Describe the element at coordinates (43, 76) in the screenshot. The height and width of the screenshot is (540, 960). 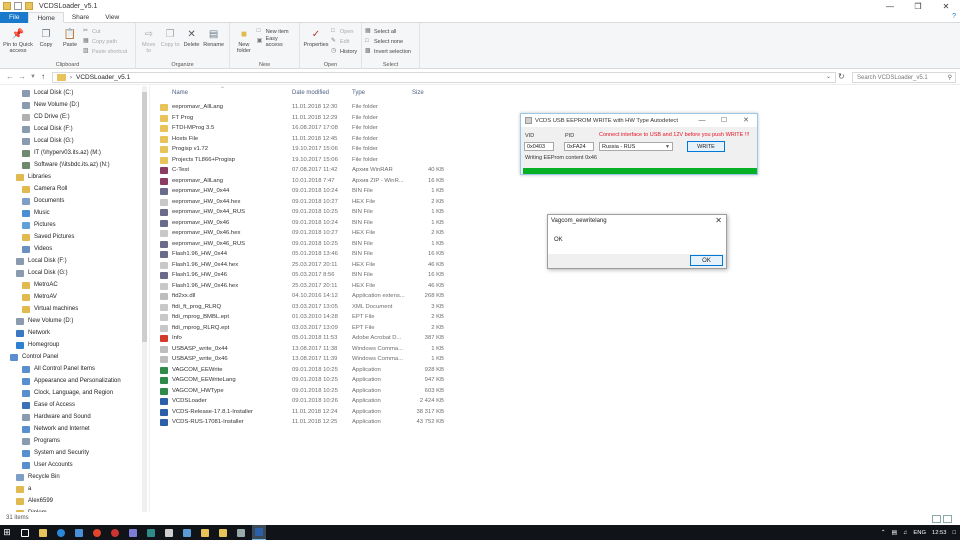
I see `up-arrow-icon: ↑` at that location.